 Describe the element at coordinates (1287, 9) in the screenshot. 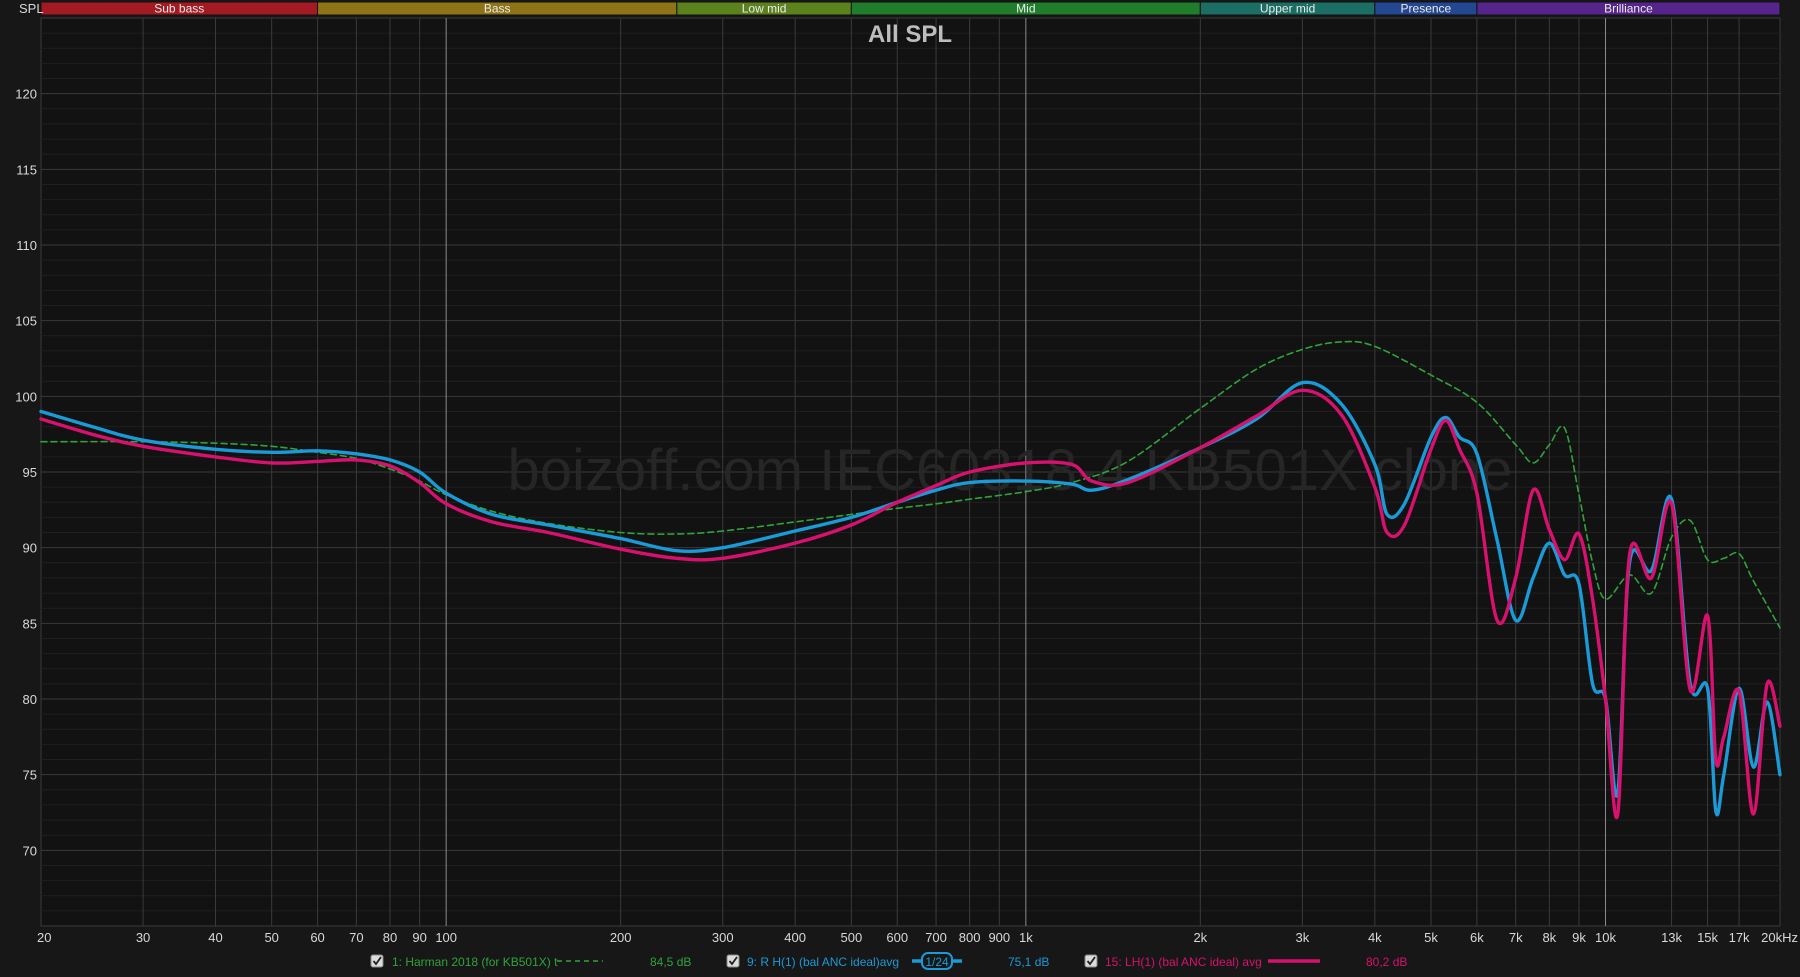

I see `band-label: Upper mid` at that location.